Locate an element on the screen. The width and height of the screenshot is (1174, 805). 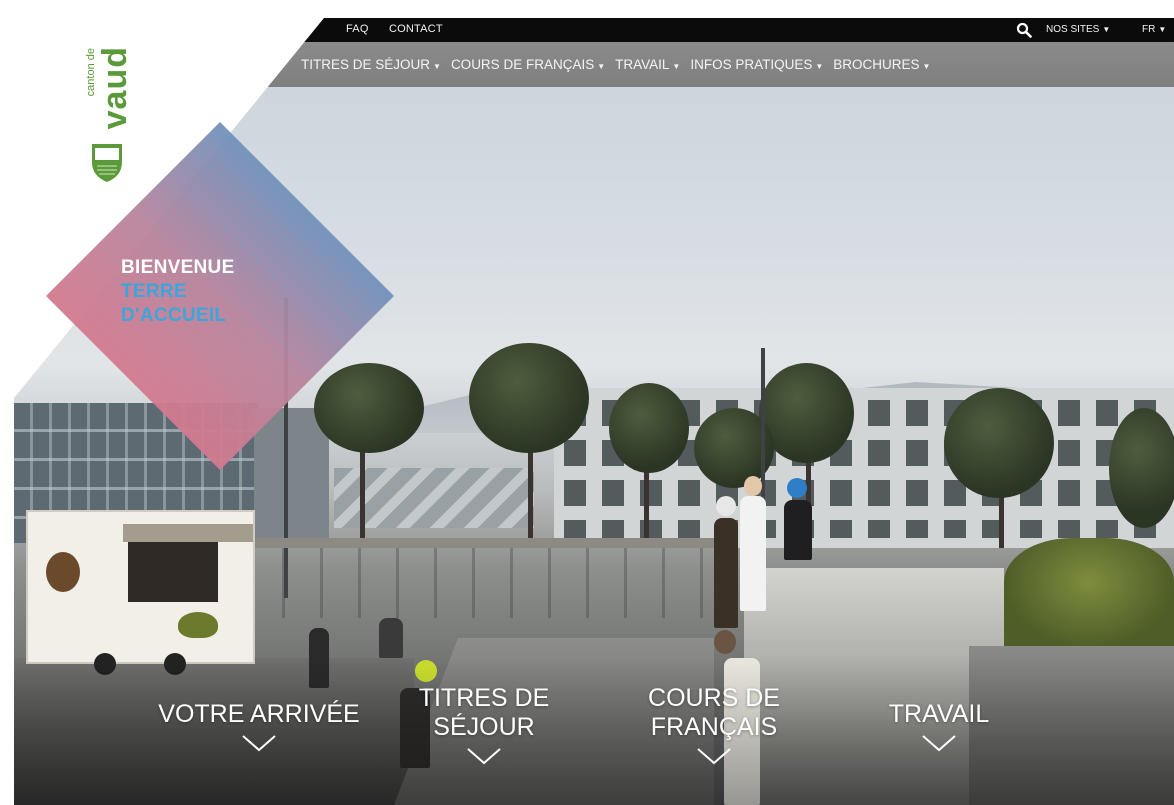
nos-sites-label: NOS SITES is located at coordinates (1073, 29).